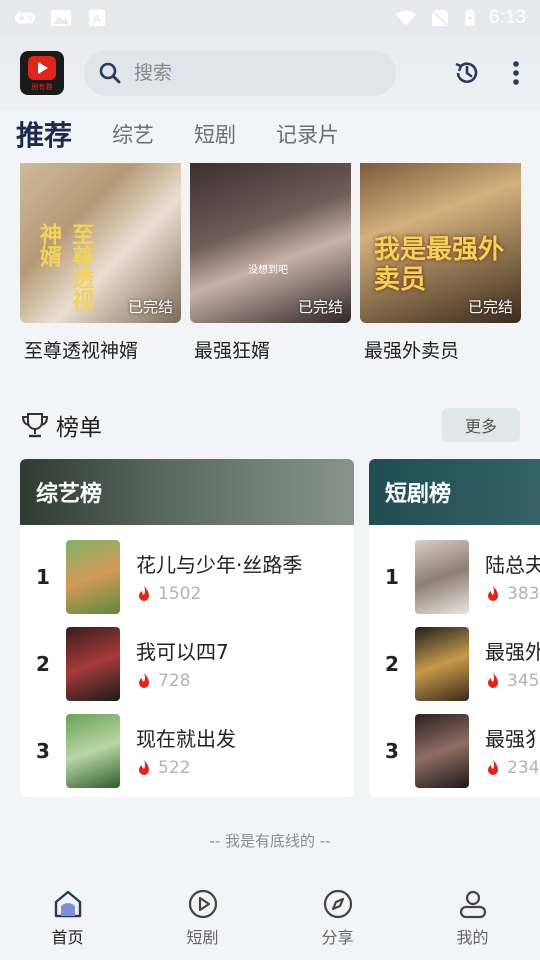  I want to click on ranking-row: 2 最强外 345, so click(454, 663).